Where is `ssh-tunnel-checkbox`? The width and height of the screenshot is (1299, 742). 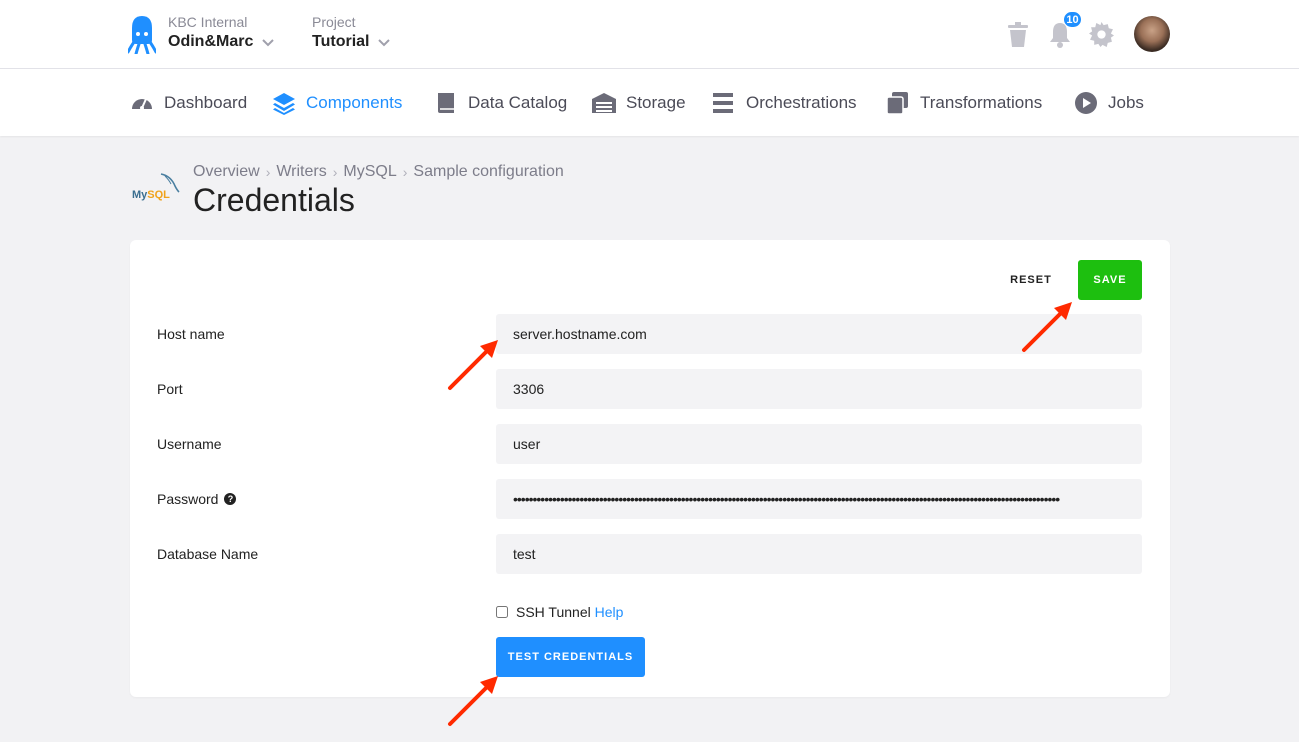 ssh-tunnel-checkbox is located at coordinates (502, 612).